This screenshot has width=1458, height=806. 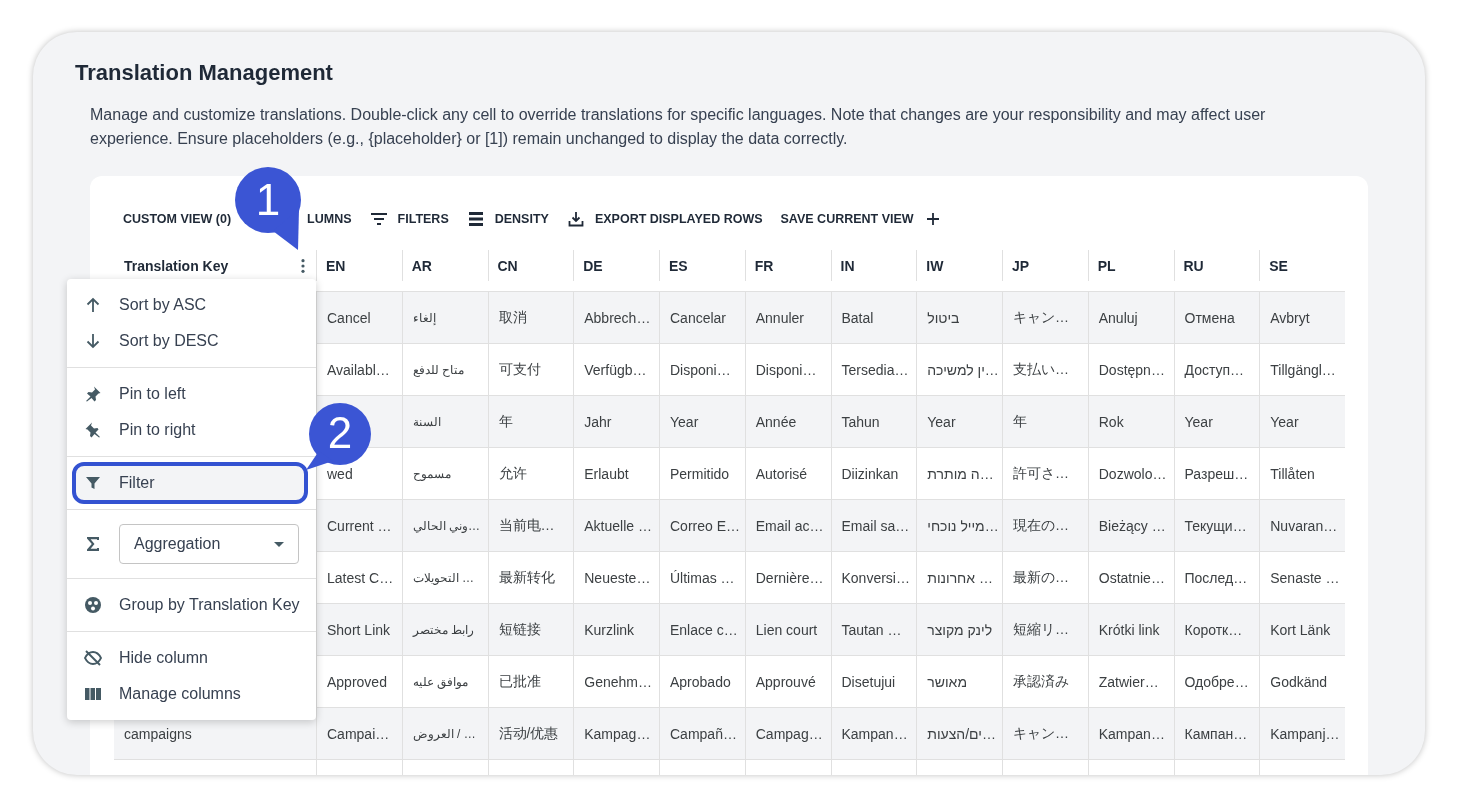 What do you see at coordinates (444, 474) in the screenshot?
I see `table-cell: مسموح` at bounding box center [444, 474].